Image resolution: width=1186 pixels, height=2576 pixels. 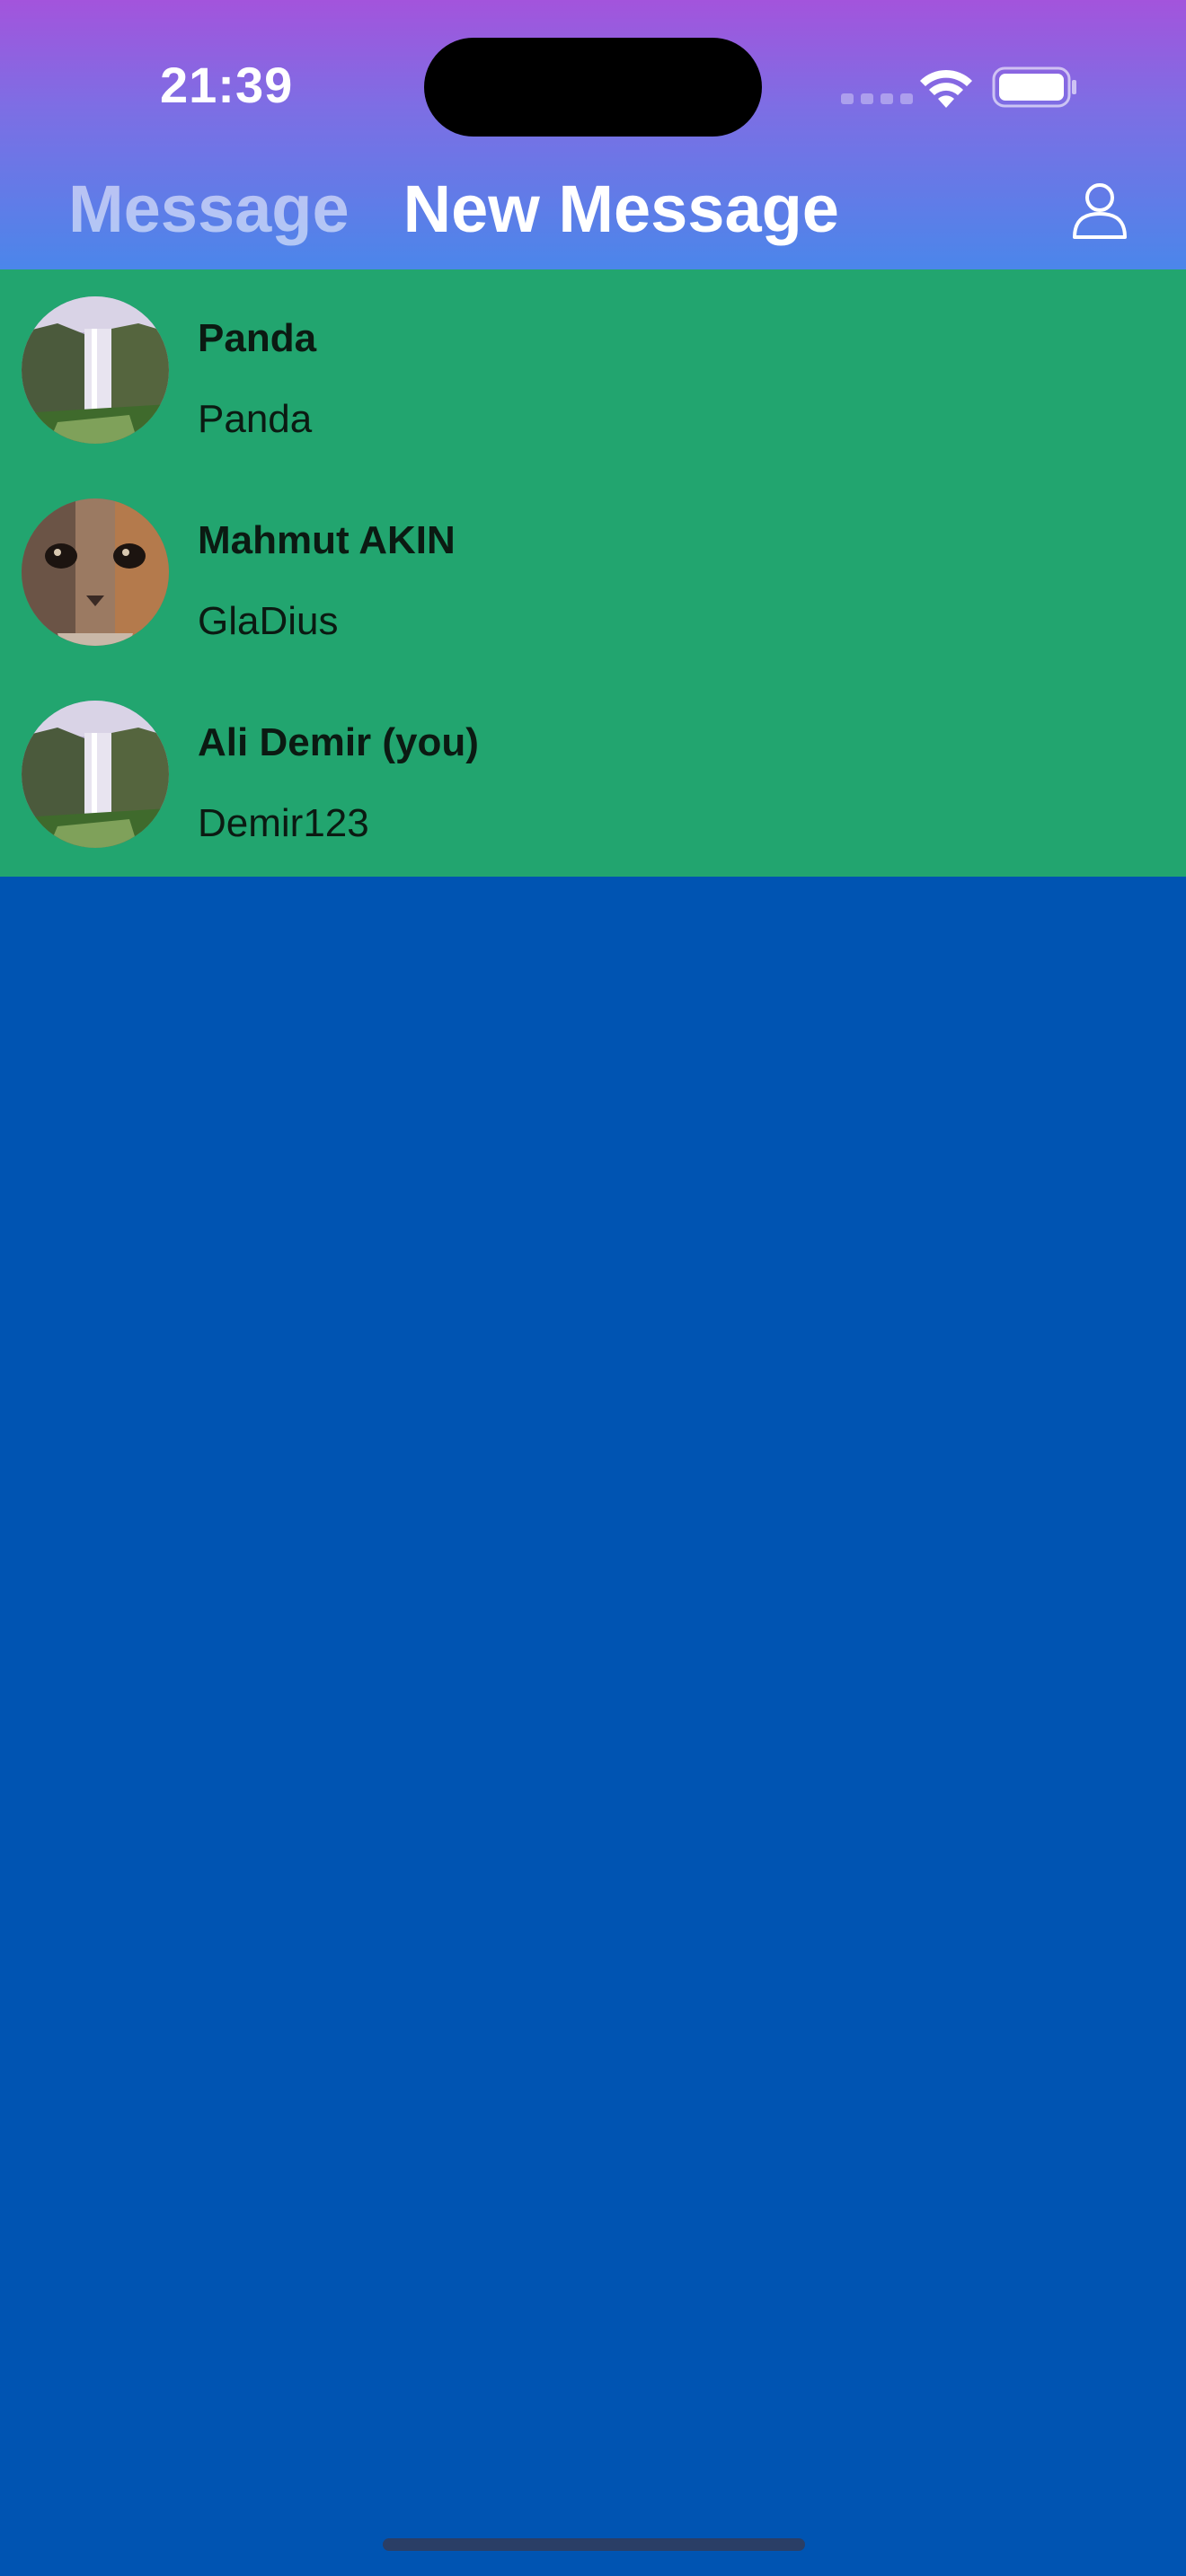 What do you see at coordinates (227, 85) in the screenshot?
I see `status-time: 21:39` at bounding box center [227, 85].